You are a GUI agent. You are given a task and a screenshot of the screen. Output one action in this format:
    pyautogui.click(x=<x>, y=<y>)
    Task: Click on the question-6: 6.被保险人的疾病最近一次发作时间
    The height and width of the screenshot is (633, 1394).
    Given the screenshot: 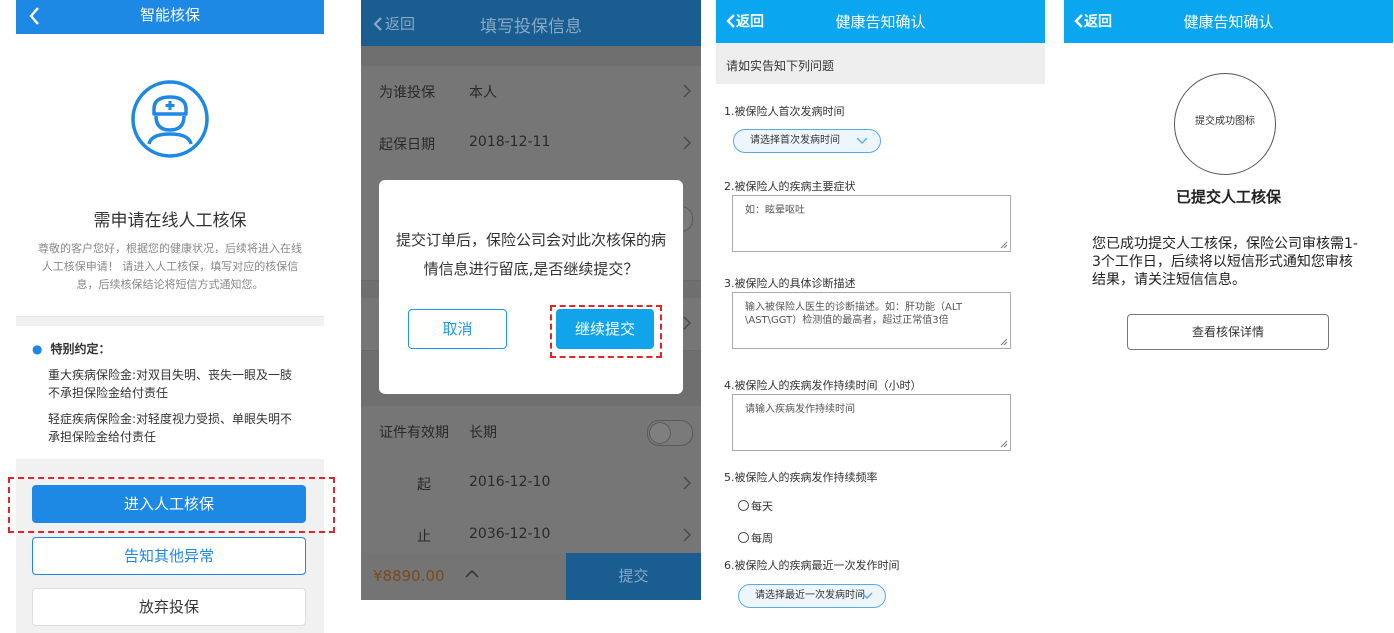 What is the action you would take?
    pyautogui.click(x=812, y=565)
    